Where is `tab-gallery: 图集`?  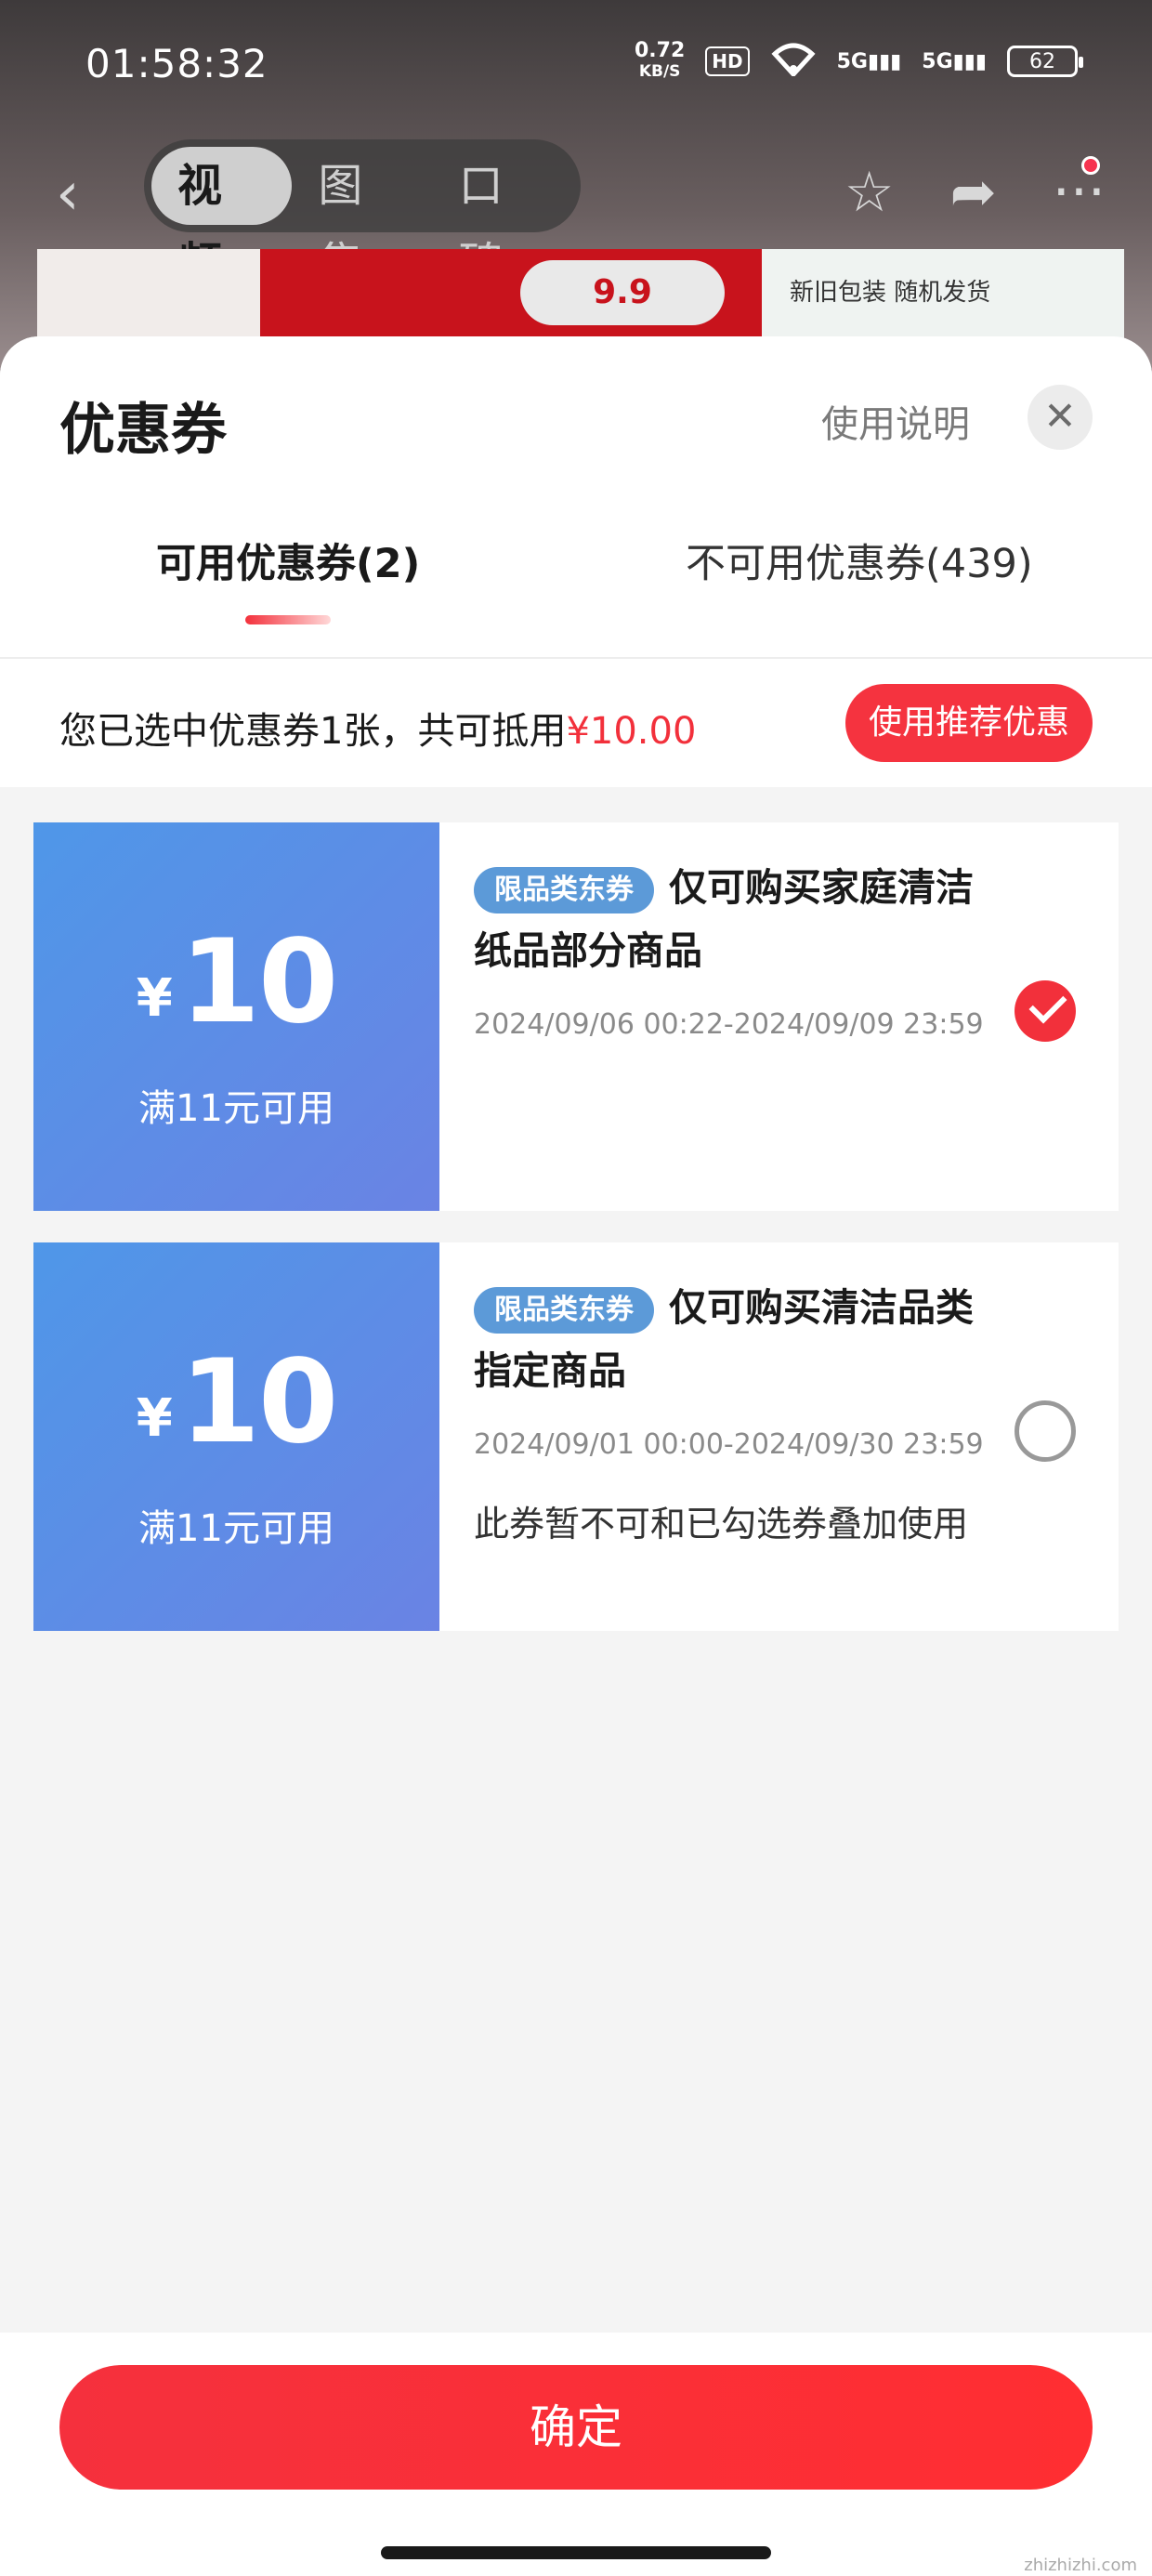
tab-gallery: 图集 is located at coordinates (362, 218).